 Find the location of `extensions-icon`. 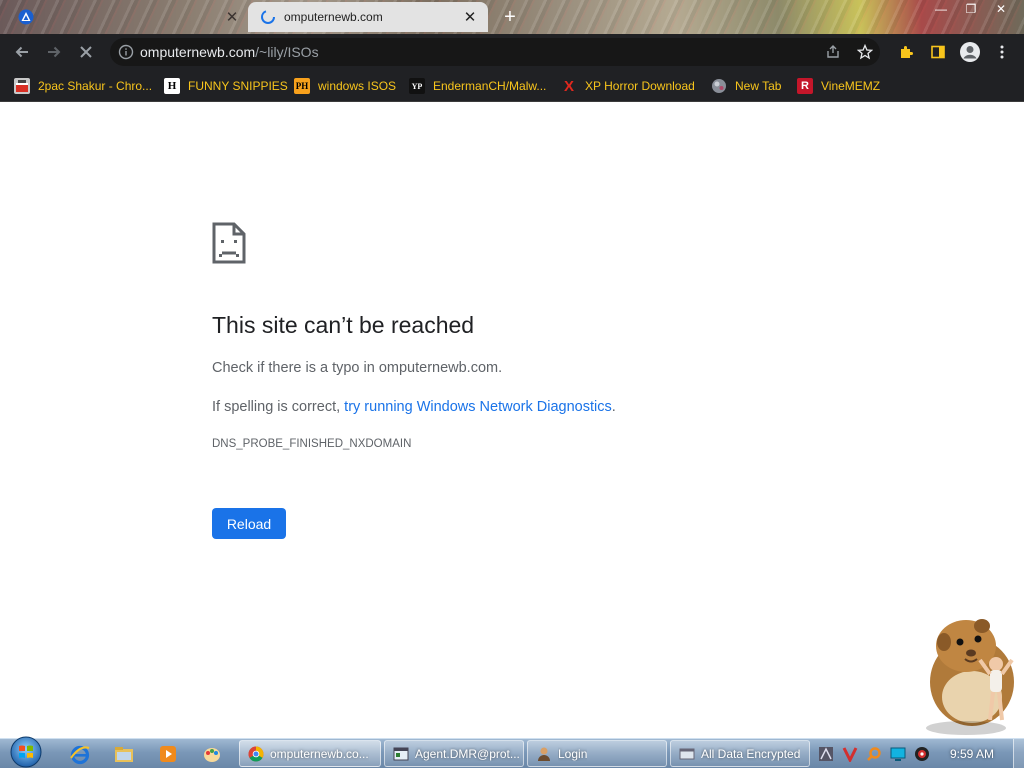

extensions-icon is located at coordinates (906, 52).